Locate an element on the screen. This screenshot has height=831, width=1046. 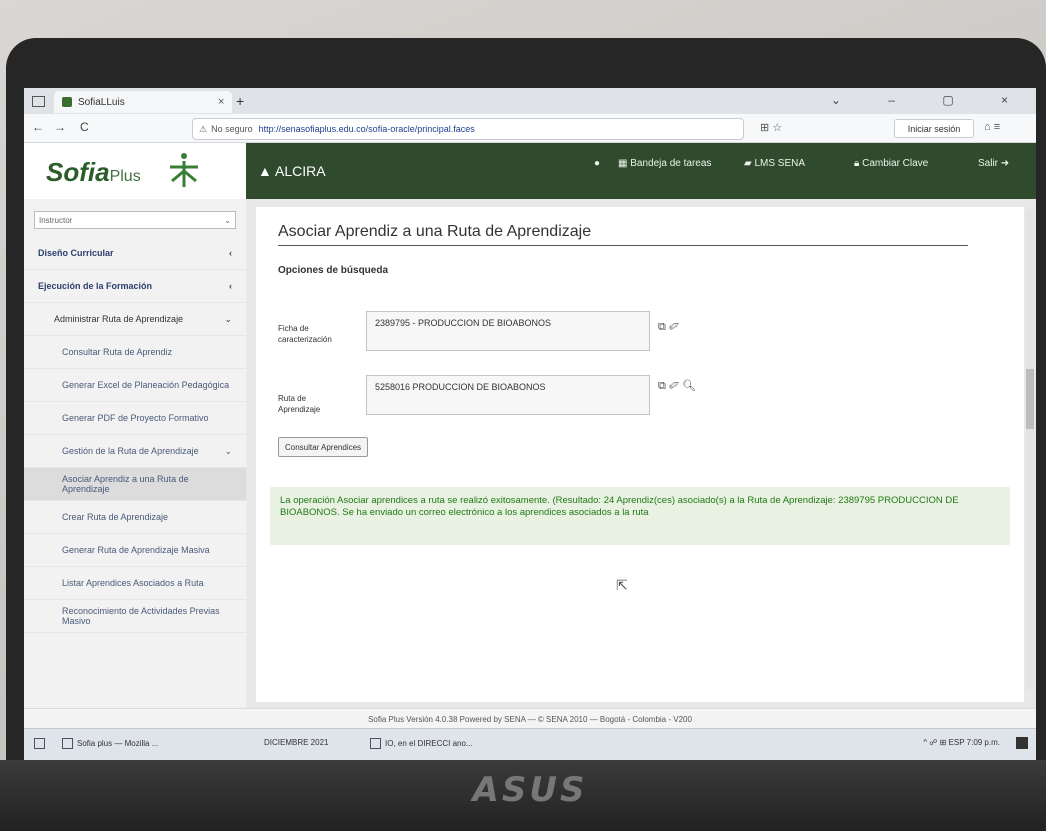
sidebar-item: Ejecución de la Formación ‹ is located at coordinates (135, 286).